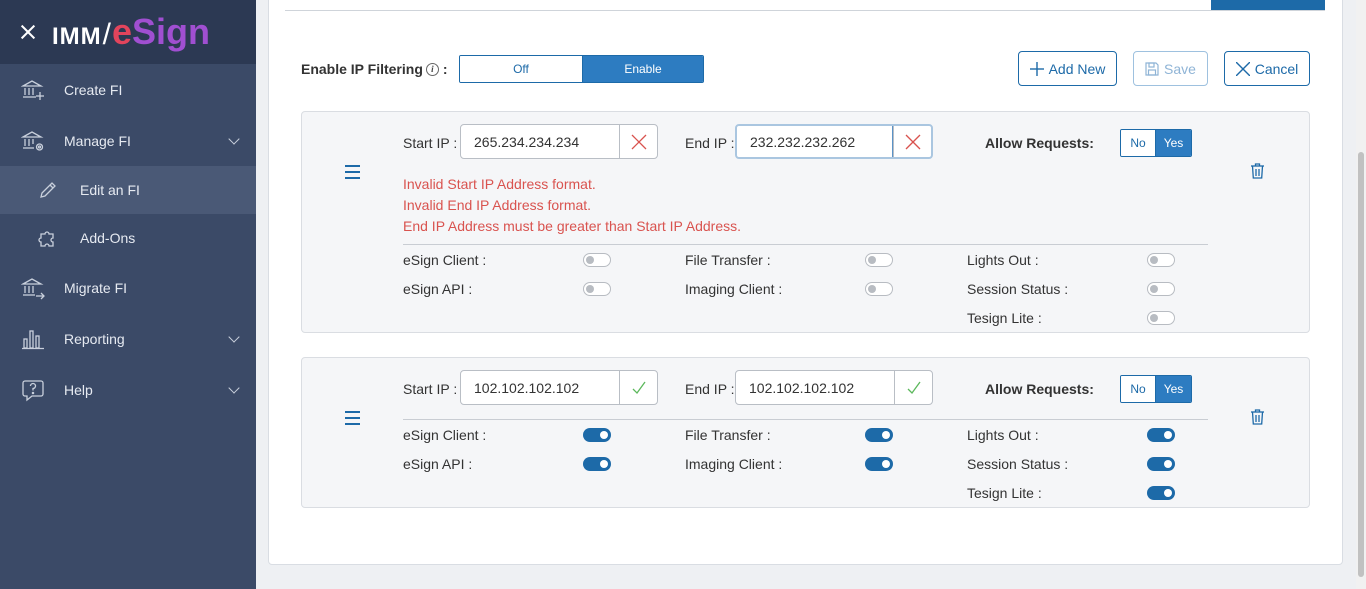 This screenshot has height=589, width=1366. What do you see at coordinates (1018, 289) in the screenshot?
I see `session-status-label: Session Status :` at bounding box center [1018, 289].